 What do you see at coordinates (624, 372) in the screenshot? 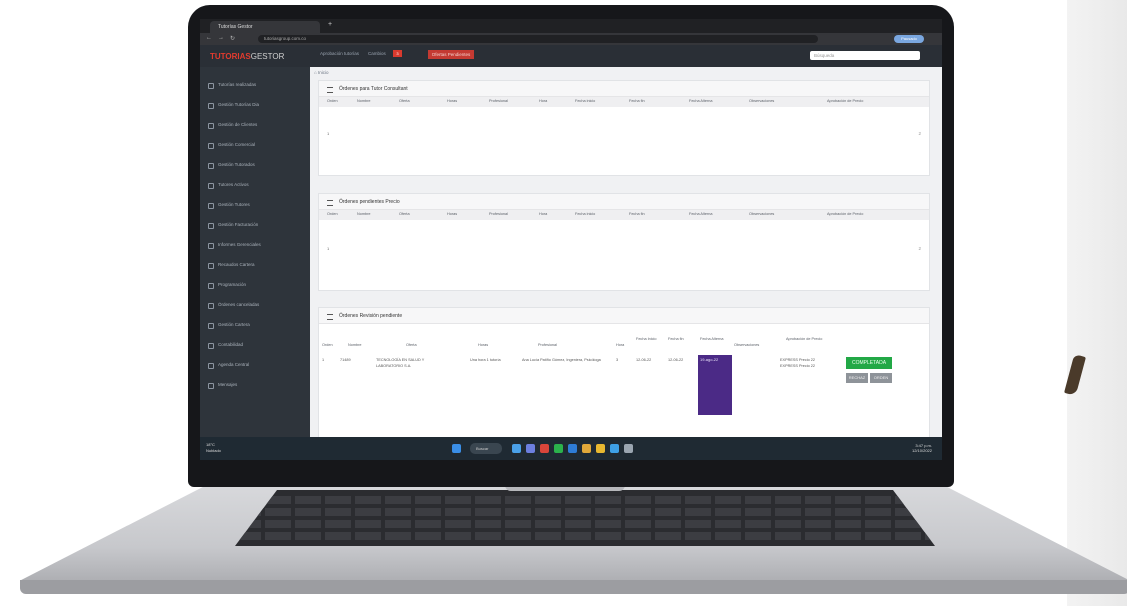
I see `panel-pending-review: Órdenes Revisión pendiente` at bounding box center [624, 372].